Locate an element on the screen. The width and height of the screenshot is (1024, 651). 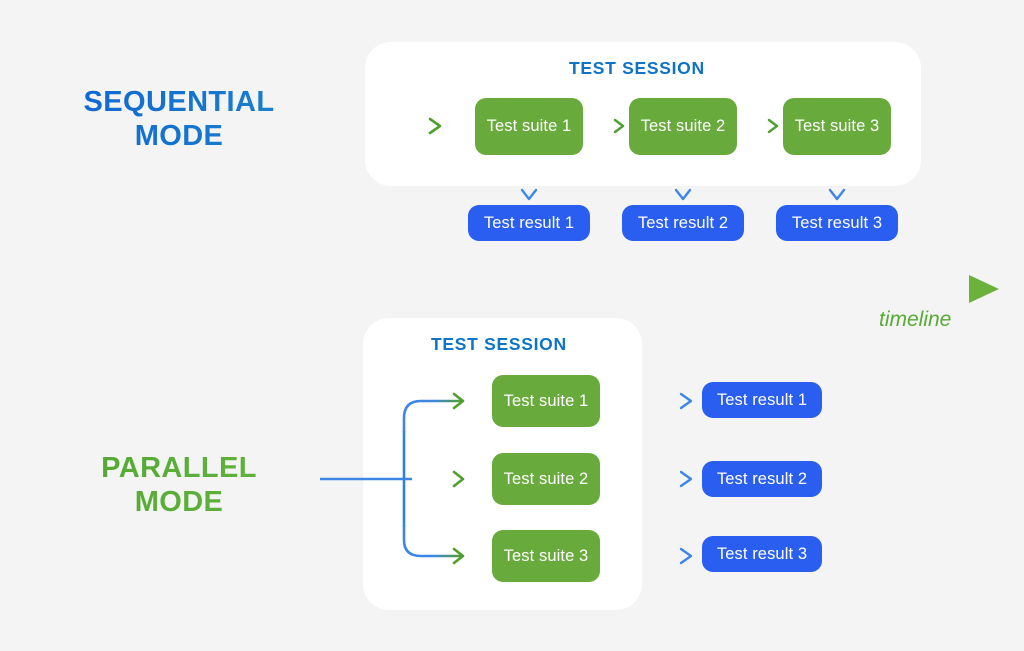
parallel-mode-title: PARALLEL MODE is located at coordinates (179, 485).